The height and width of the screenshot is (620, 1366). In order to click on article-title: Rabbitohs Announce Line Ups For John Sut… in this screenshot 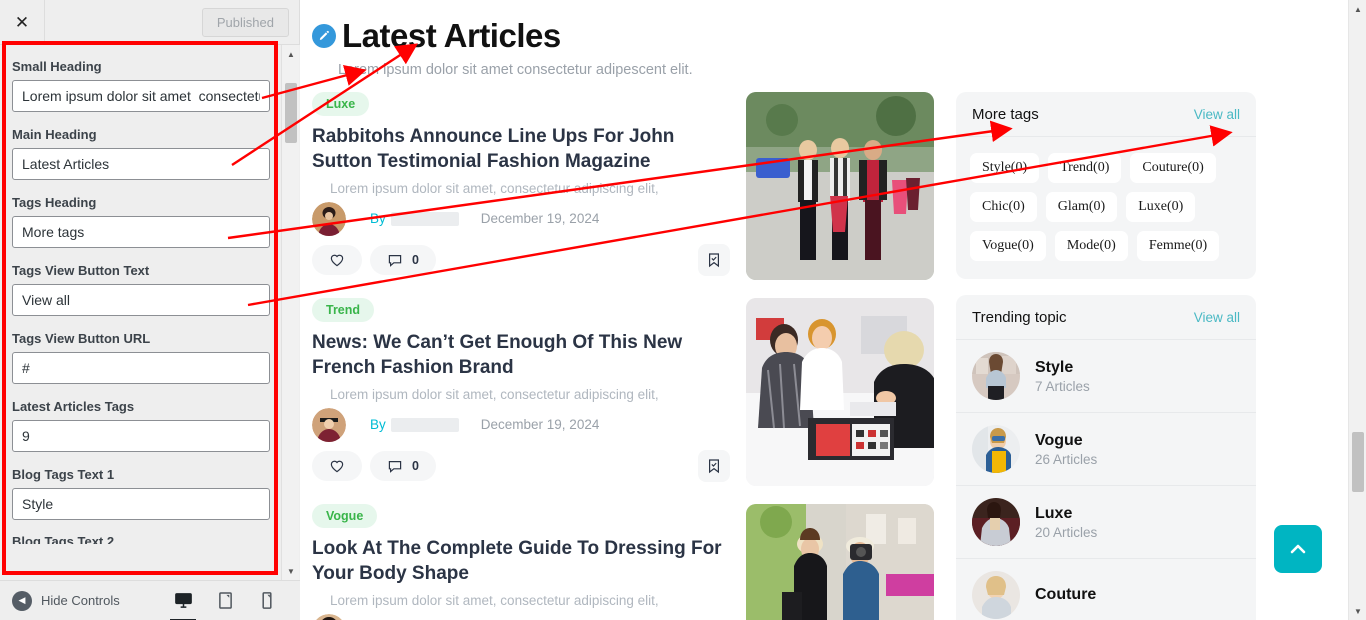, I will do `click(521, 149)`.